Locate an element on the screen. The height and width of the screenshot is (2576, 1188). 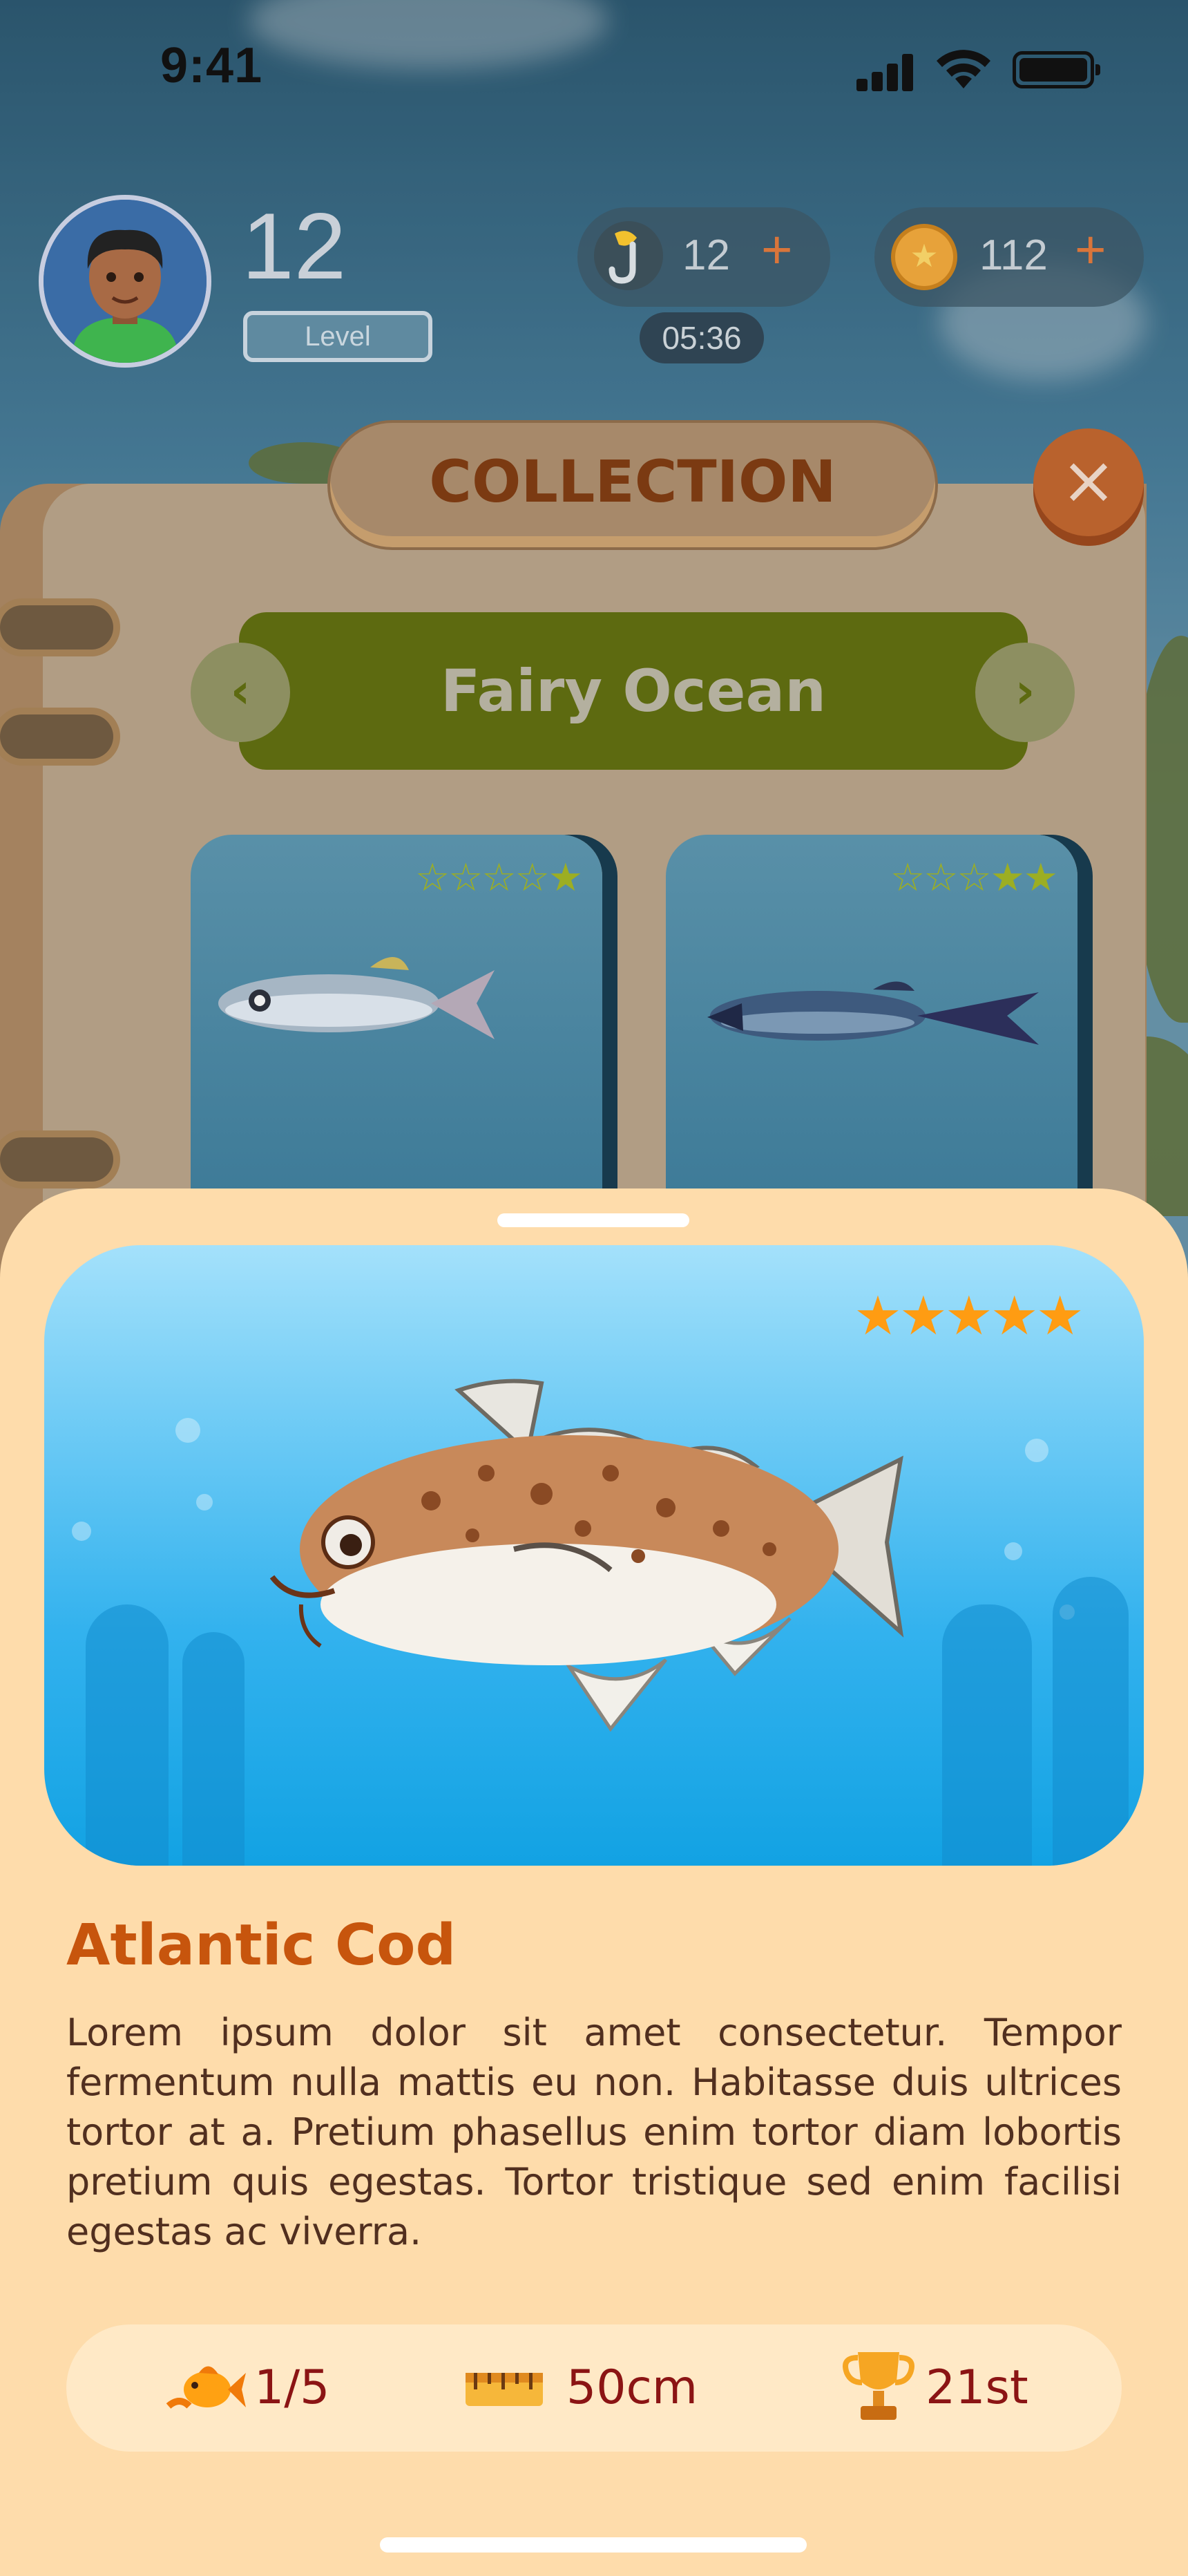
coin-count: 112 is located at coordinates (1014, 255).